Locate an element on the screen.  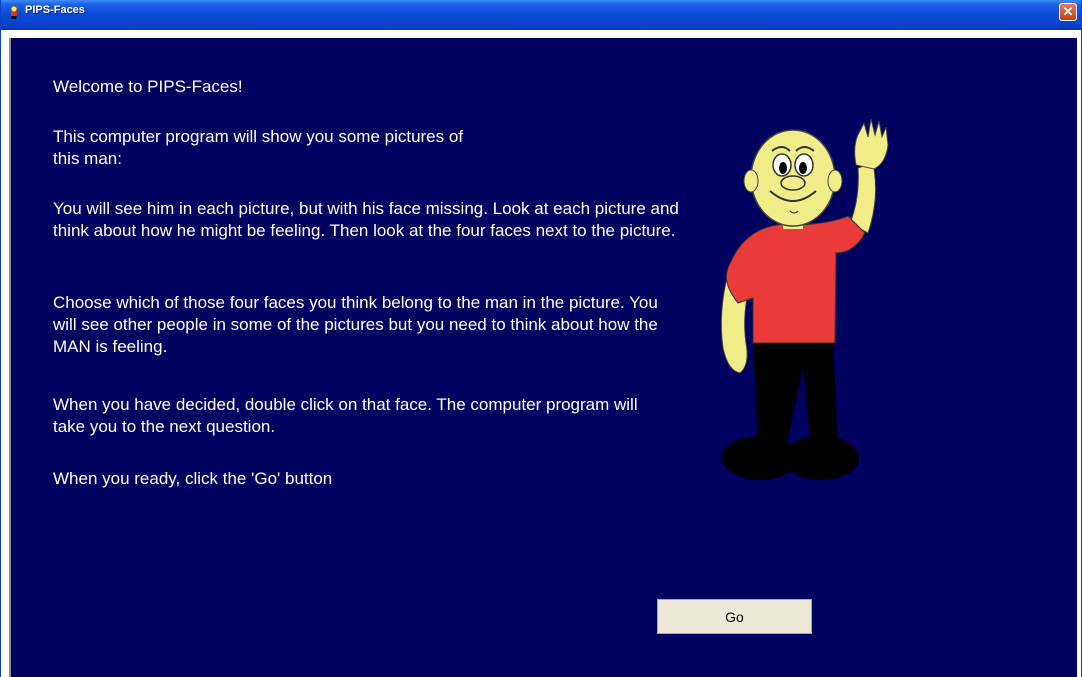
app-icon is located at coordinates (14, 12).